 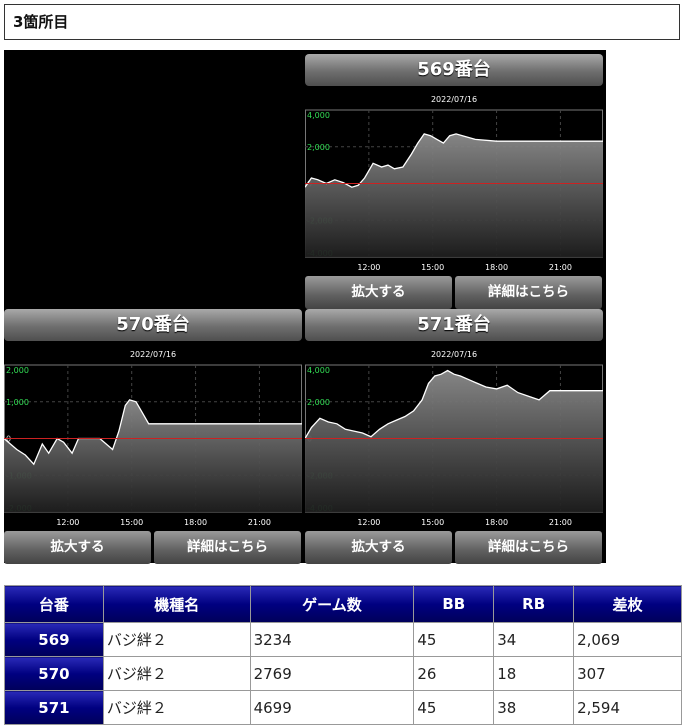 What do you see at coordinates (534, 604) in the screenshot?
I see `col-header: RB` at bounding box center [534, 604].